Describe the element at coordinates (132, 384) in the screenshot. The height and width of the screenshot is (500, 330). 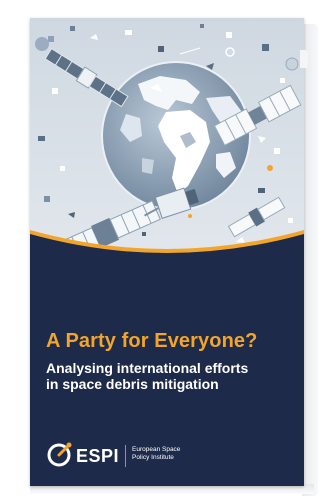
I see `cover-subtitle-line-2: in space debris mitigation` at that location.